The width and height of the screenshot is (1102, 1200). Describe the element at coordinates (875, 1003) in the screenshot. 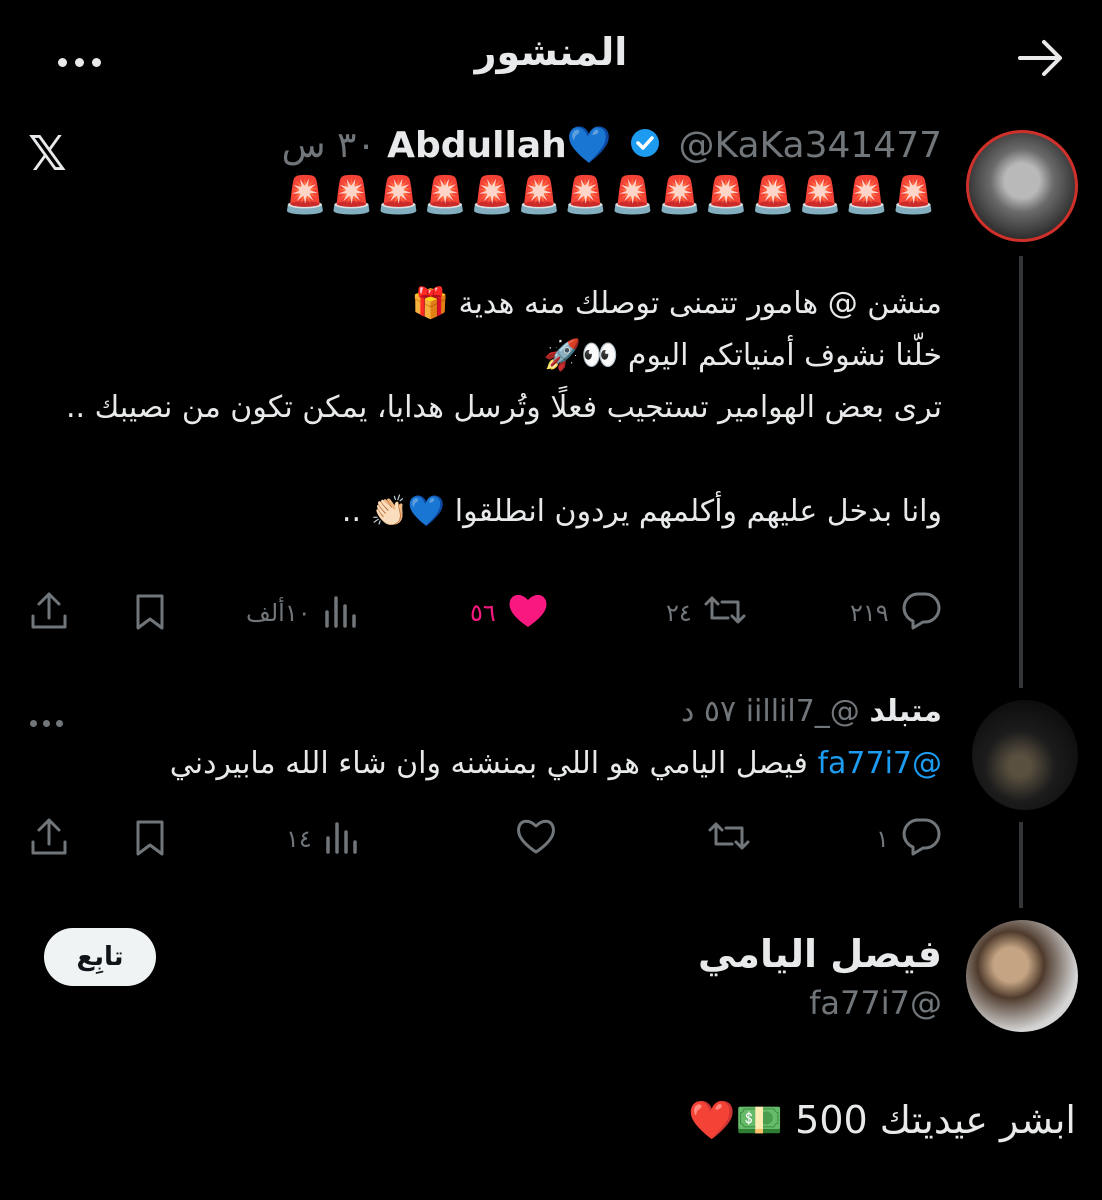

I see `profile-handle: @fa77i7` at that location.